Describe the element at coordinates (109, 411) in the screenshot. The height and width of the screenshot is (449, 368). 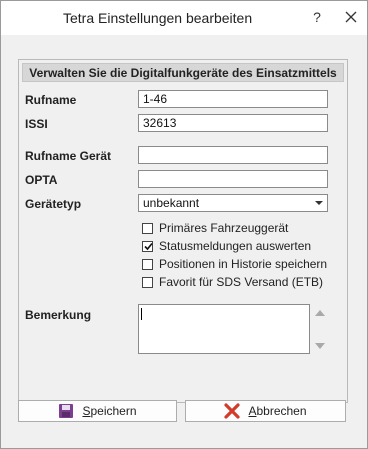
I see `save-label: Speichern` at that location.